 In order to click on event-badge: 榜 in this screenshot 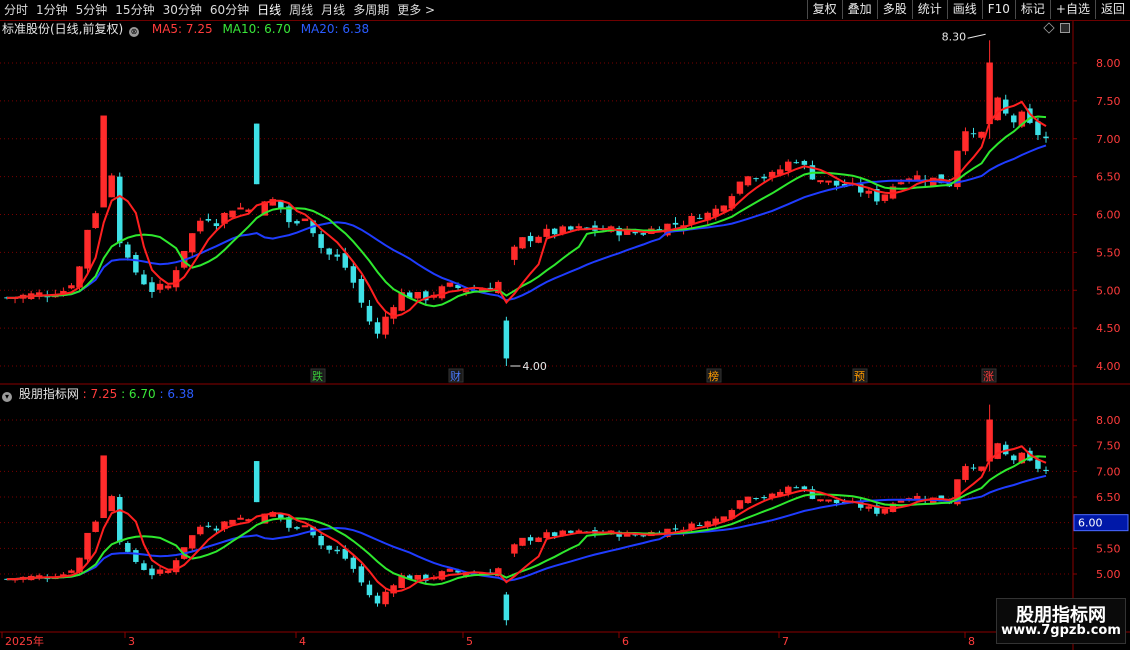, I will do `click(713, 376)`.